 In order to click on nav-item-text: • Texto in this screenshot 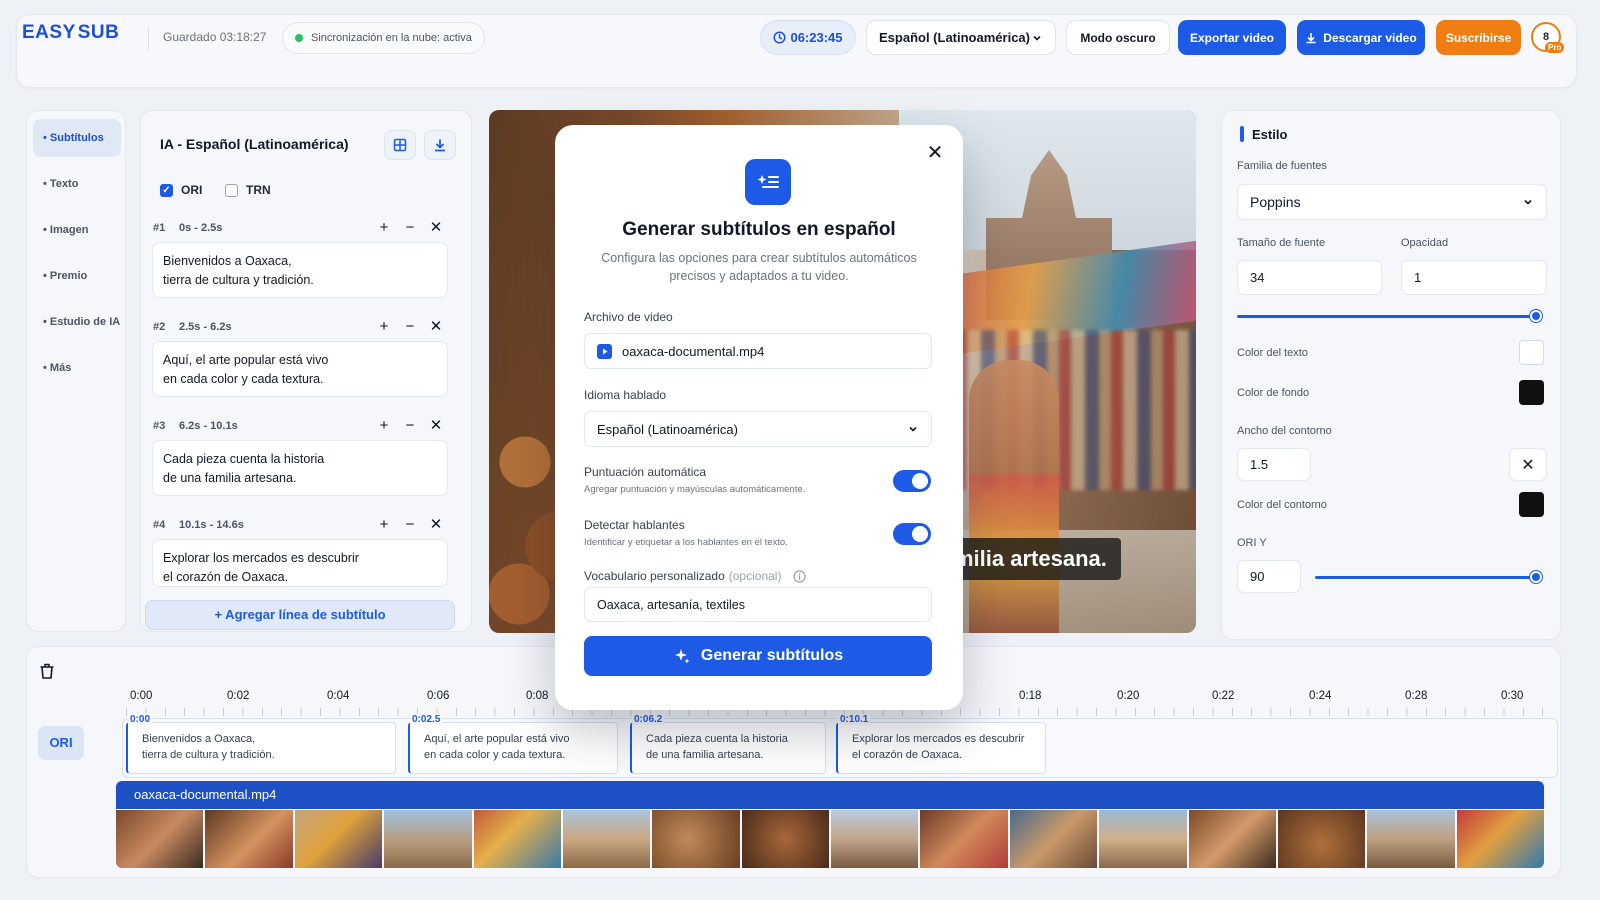, I will do `click(77, 184)`.